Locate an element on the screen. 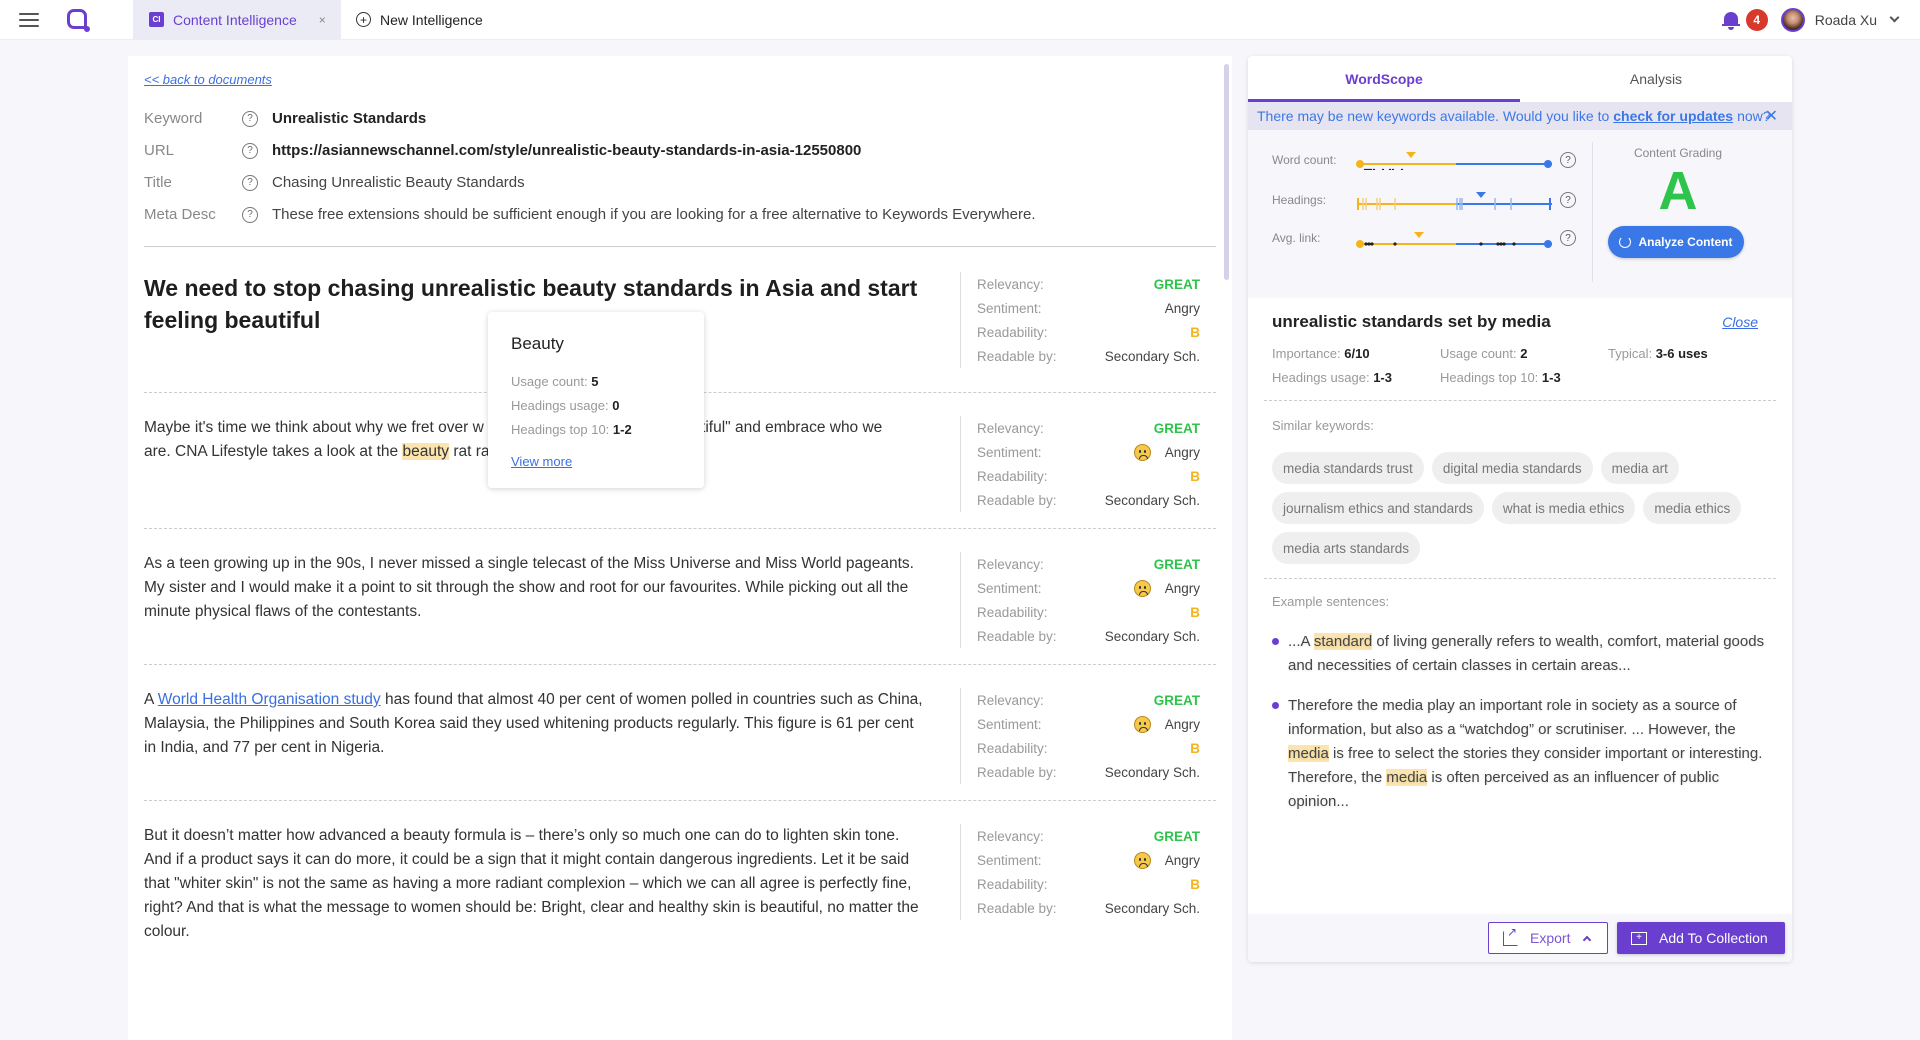 This screenshot has width=1920, height=1040. keyword-value: Unrealistic Standards is located at coordinates (349, 118).